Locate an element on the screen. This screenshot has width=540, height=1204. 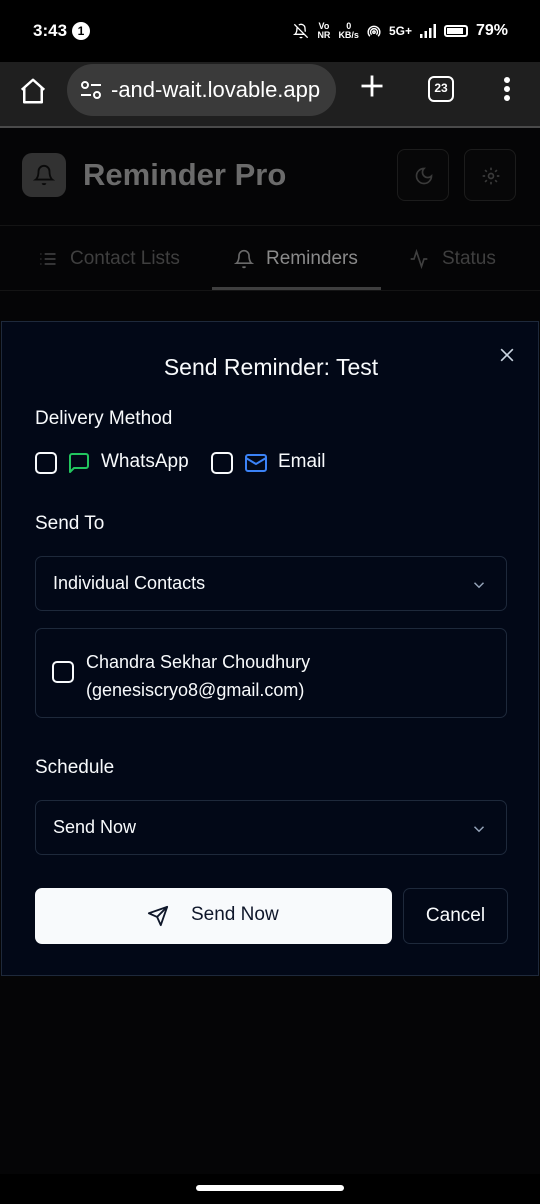
moon-icon is located at coordinates (424, 176).